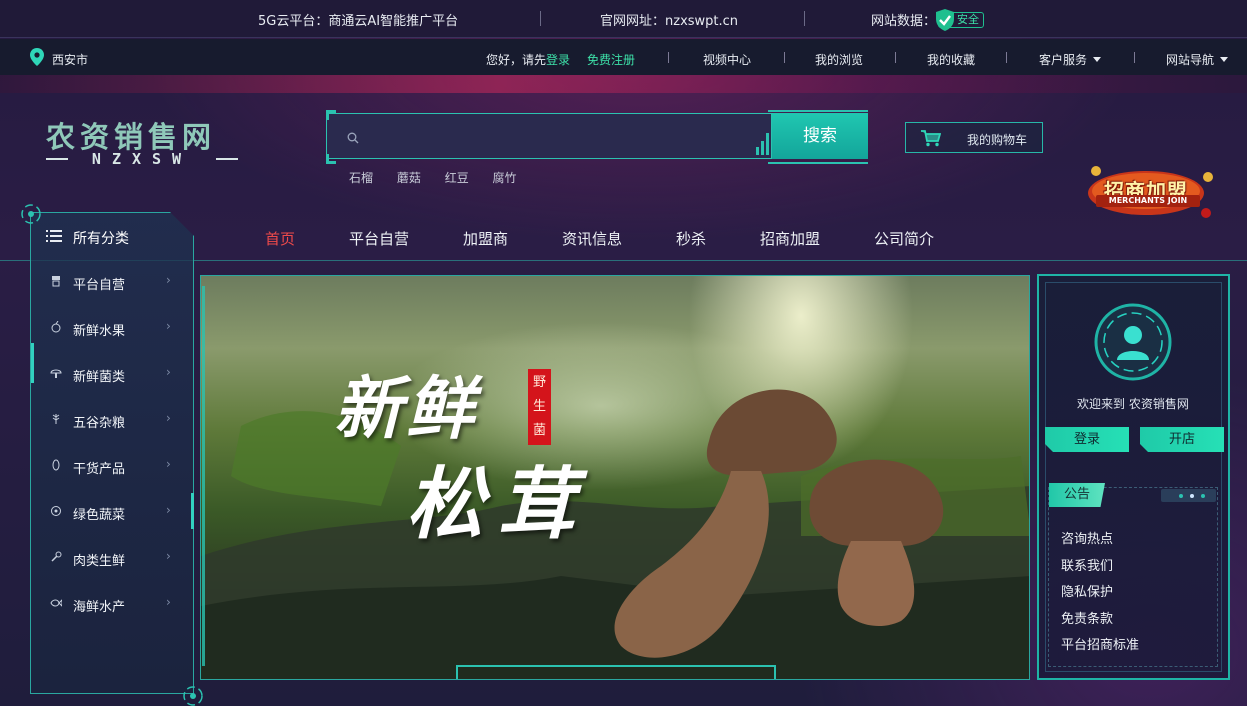 The height and width of the screenshot is (706, 1247). I want to click on search-field, so click(549, 136).